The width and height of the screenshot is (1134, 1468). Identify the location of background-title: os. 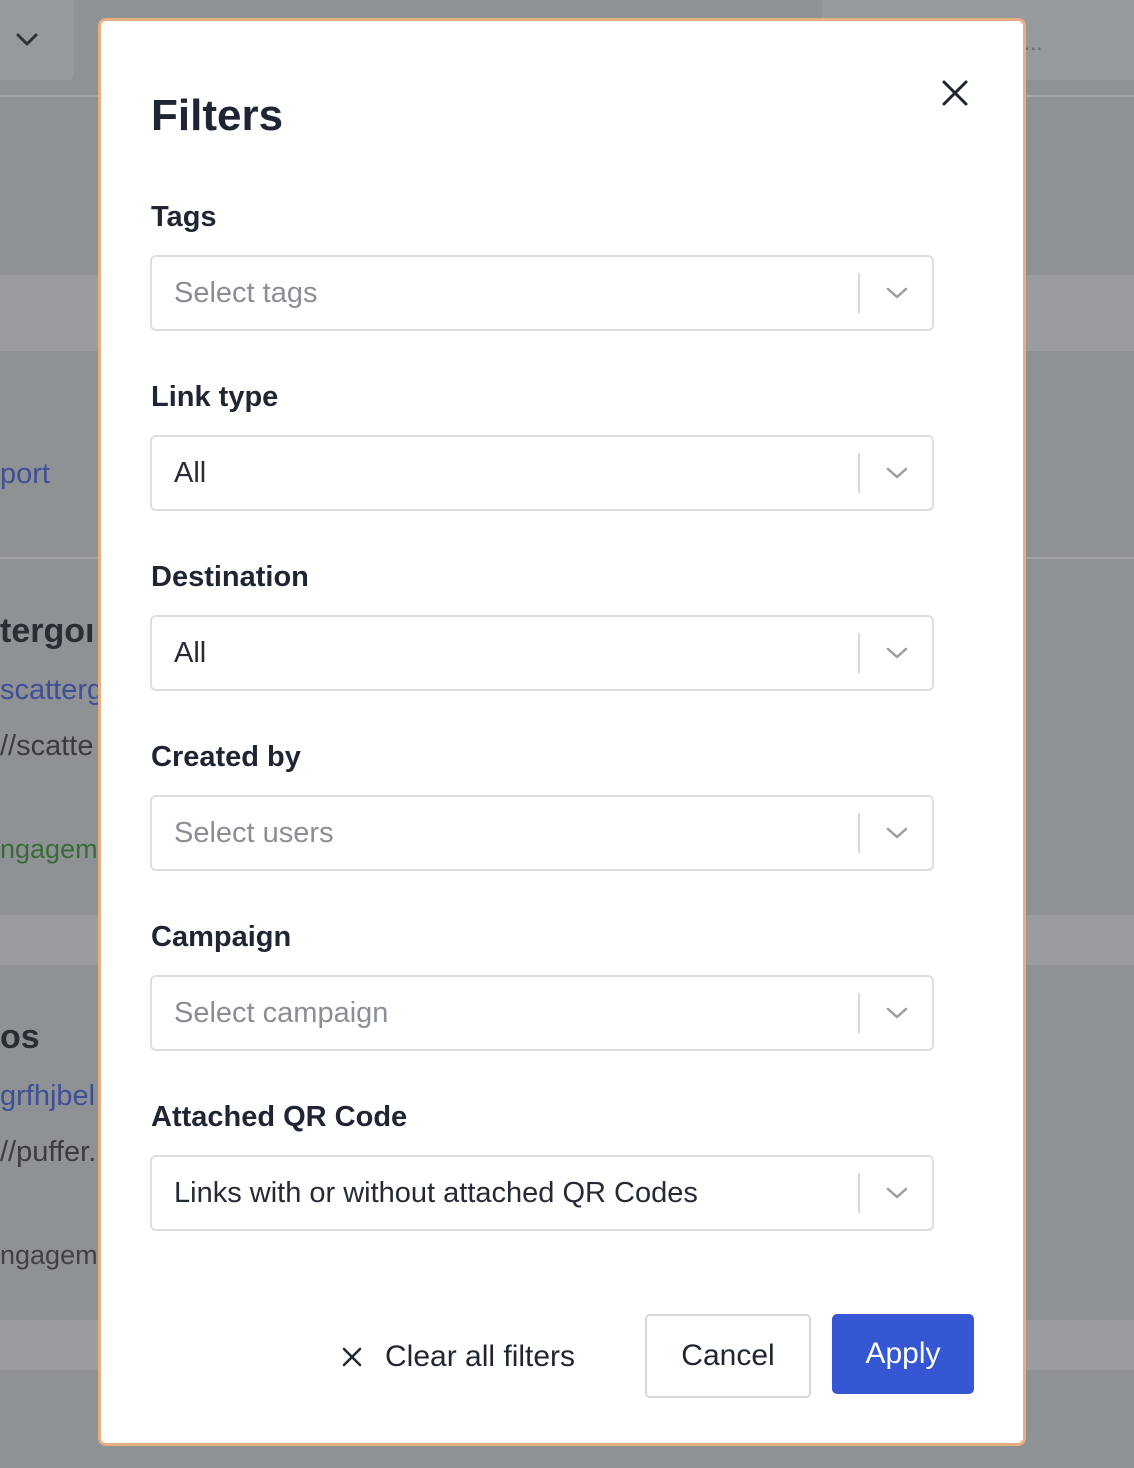
(20, 1037).